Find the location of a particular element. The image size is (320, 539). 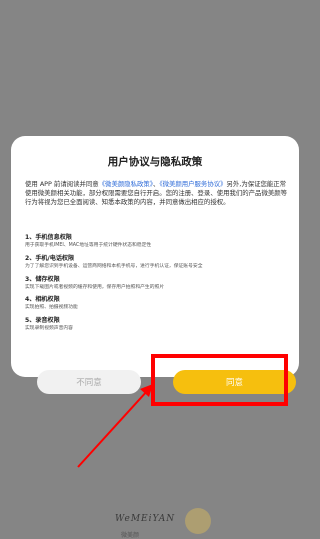

annotation-highlight-box is located at coordinates (219, 380).